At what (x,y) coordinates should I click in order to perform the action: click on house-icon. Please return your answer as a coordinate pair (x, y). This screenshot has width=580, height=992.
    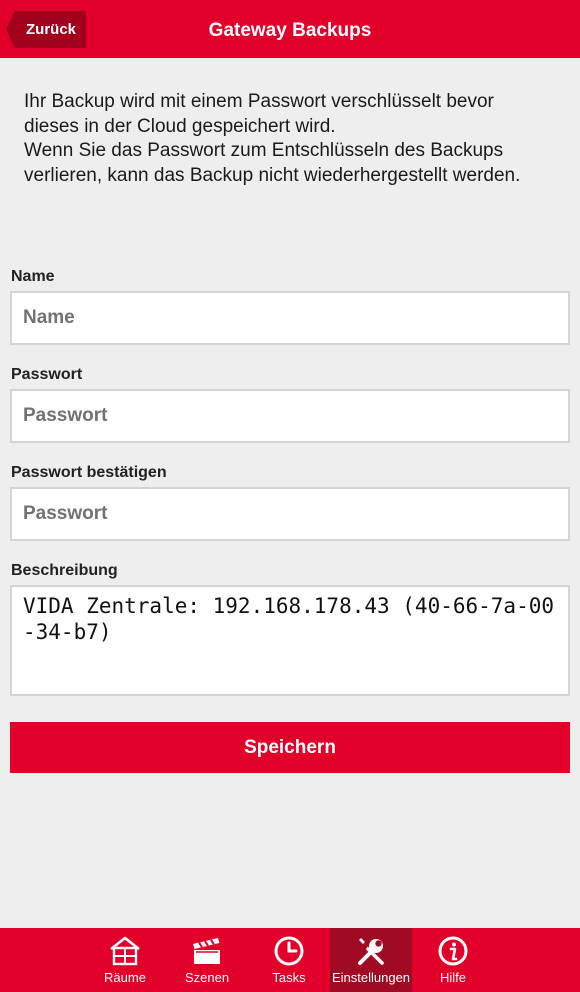
    Looking at the image, I should click on (125, 951).